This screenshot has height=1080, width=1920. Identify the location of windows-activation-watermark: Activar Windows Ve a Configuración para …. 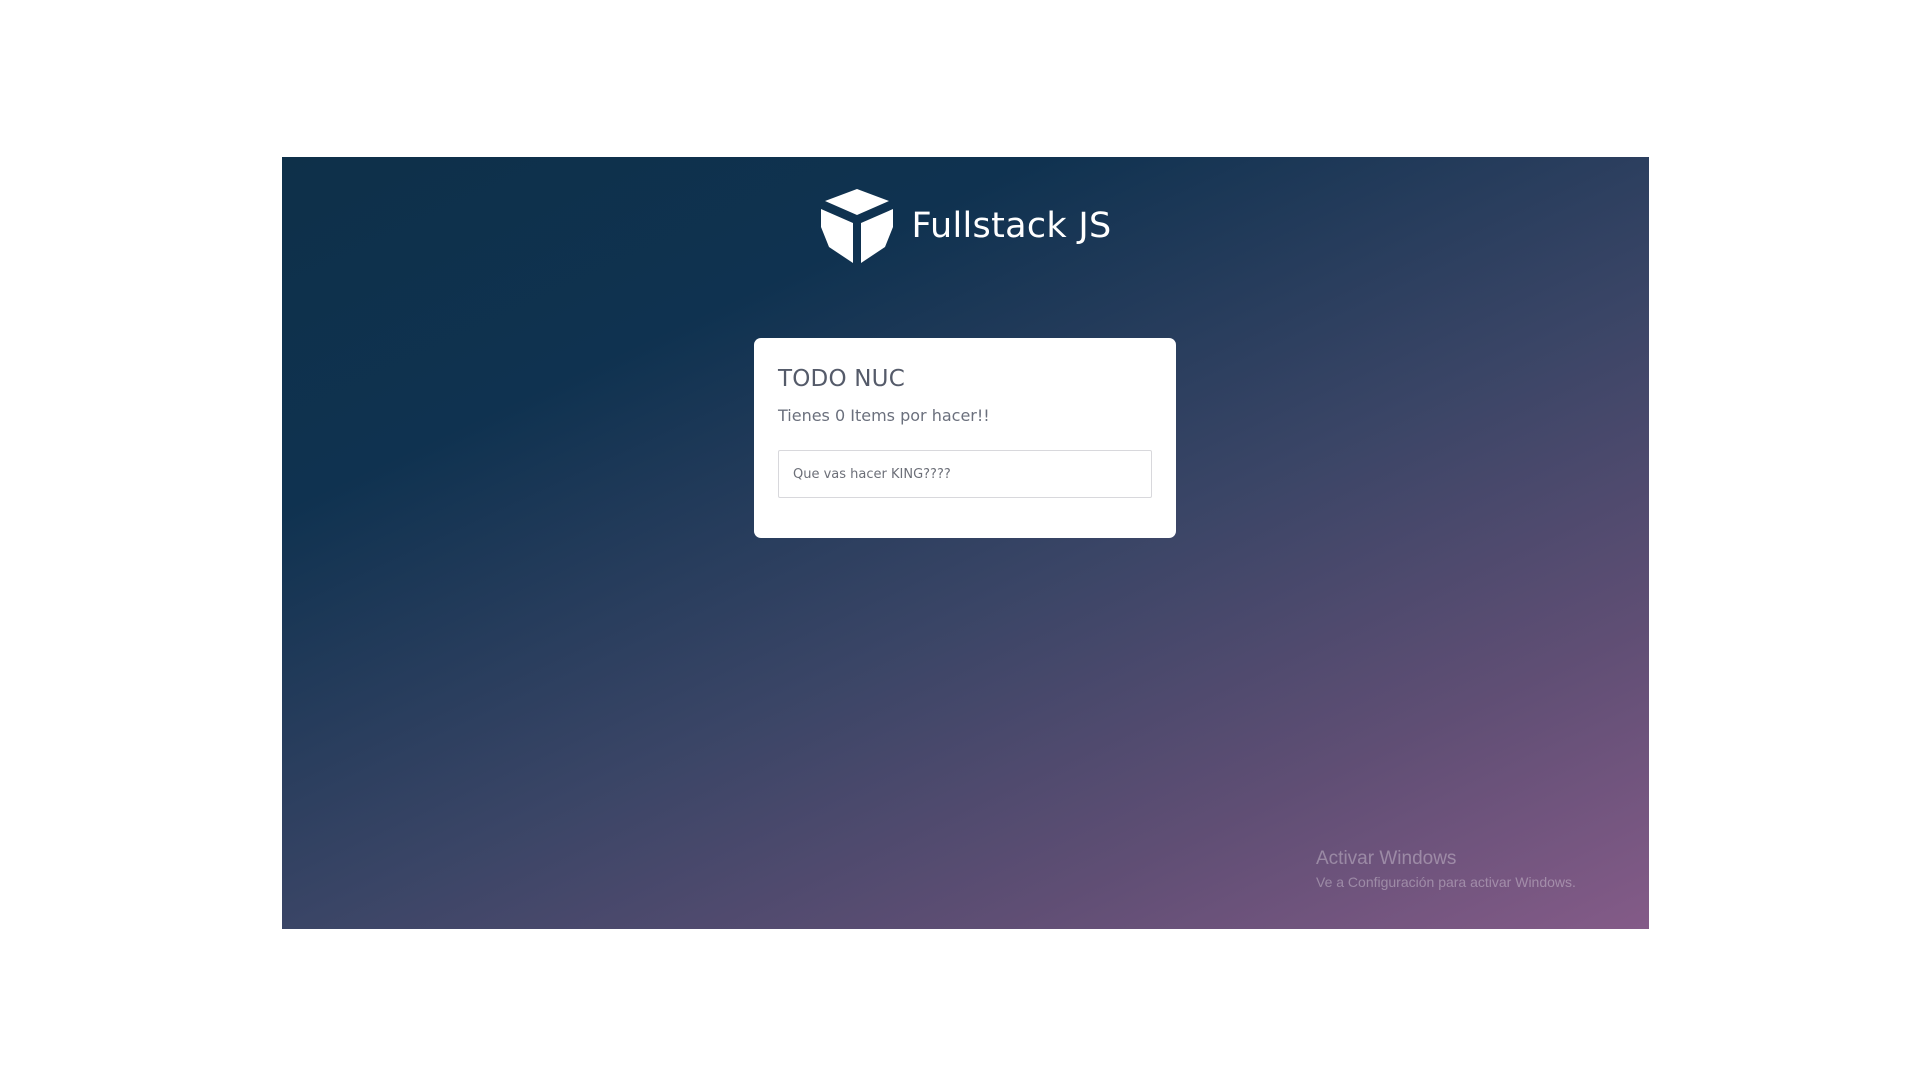
(1446, 869).